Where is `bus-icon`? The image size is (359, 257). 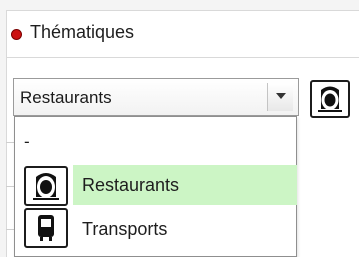 bus-icon is located at coordinates (46, 228).